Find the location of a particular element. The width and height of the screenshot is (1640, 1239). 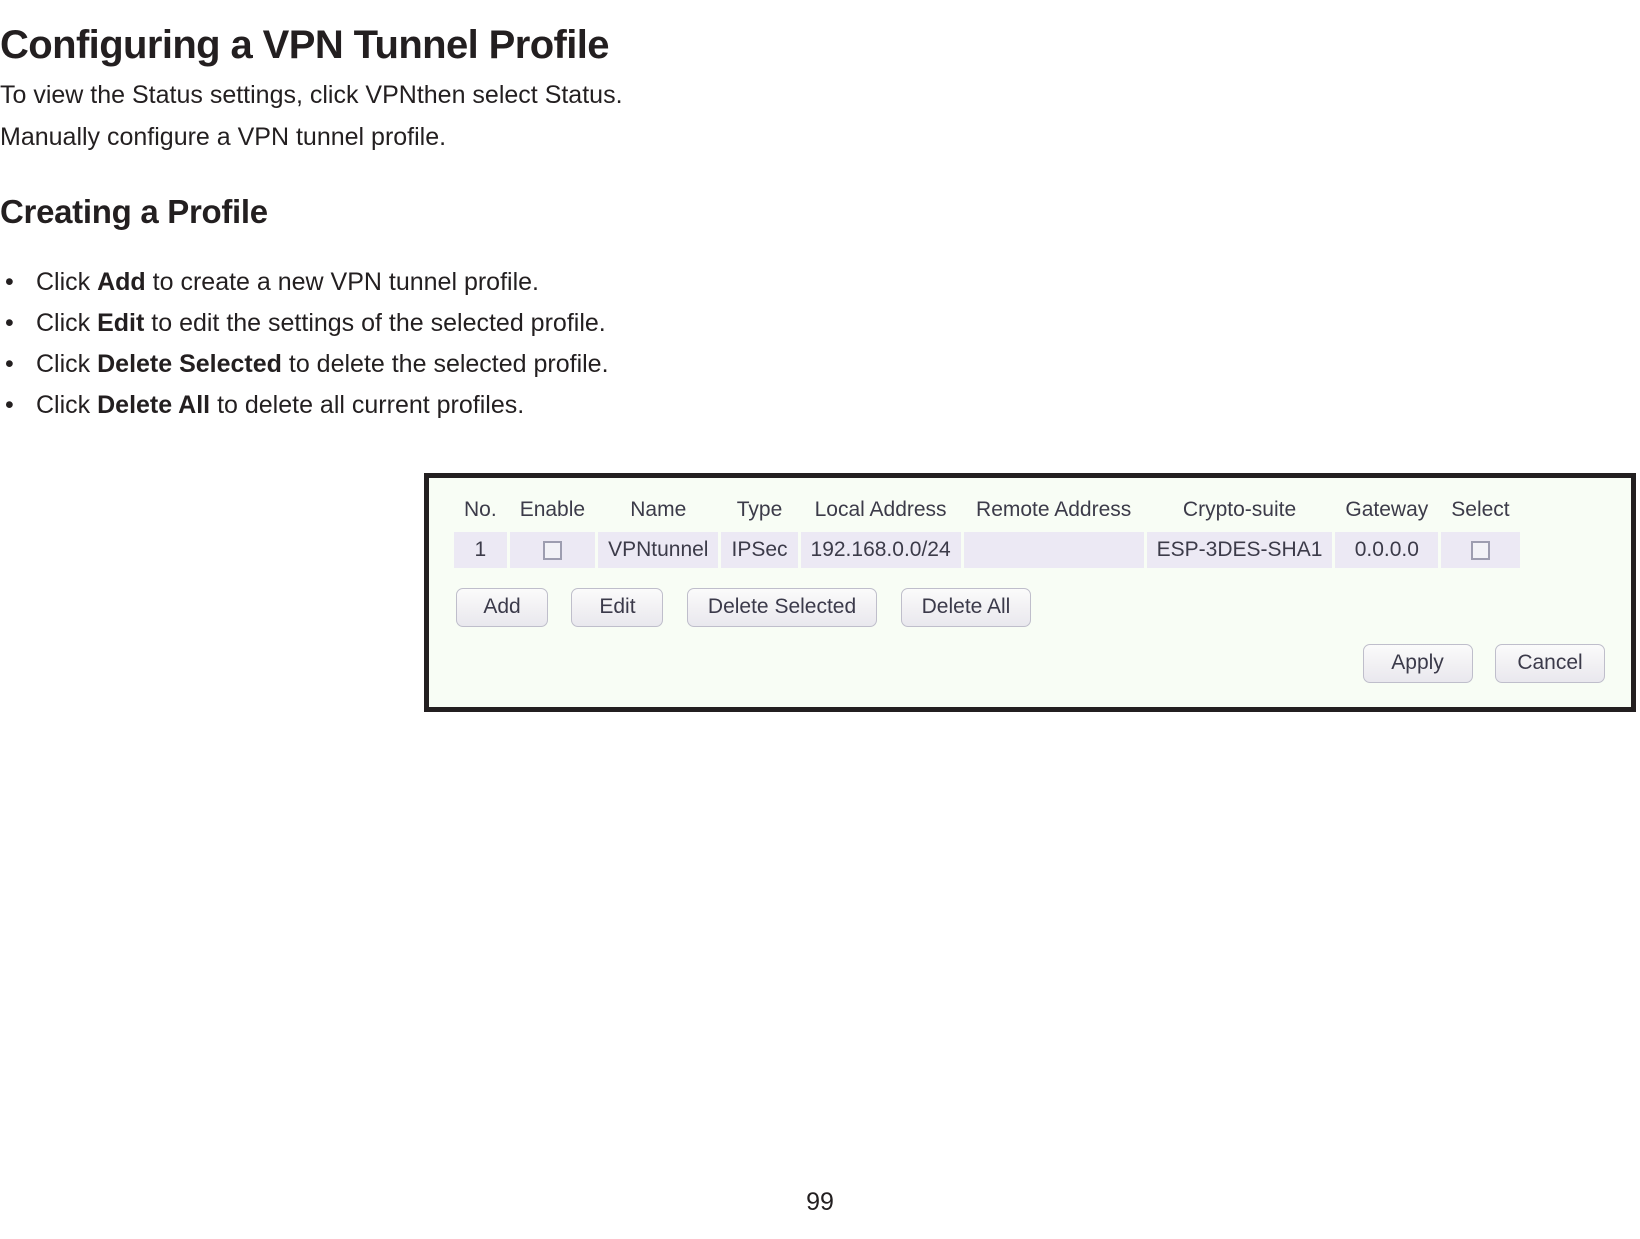

intro-paragraph-line-2: Manually configure a VPN tunnel profile. is located at coordinates (223, 137).